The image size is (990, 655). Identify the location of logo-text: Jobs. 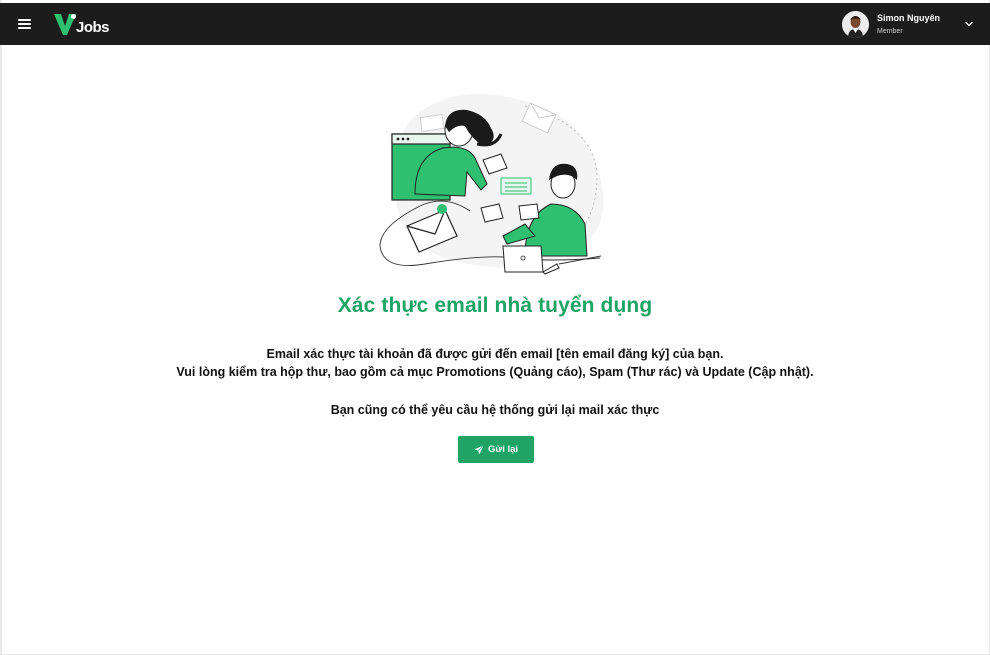
(93, 27).